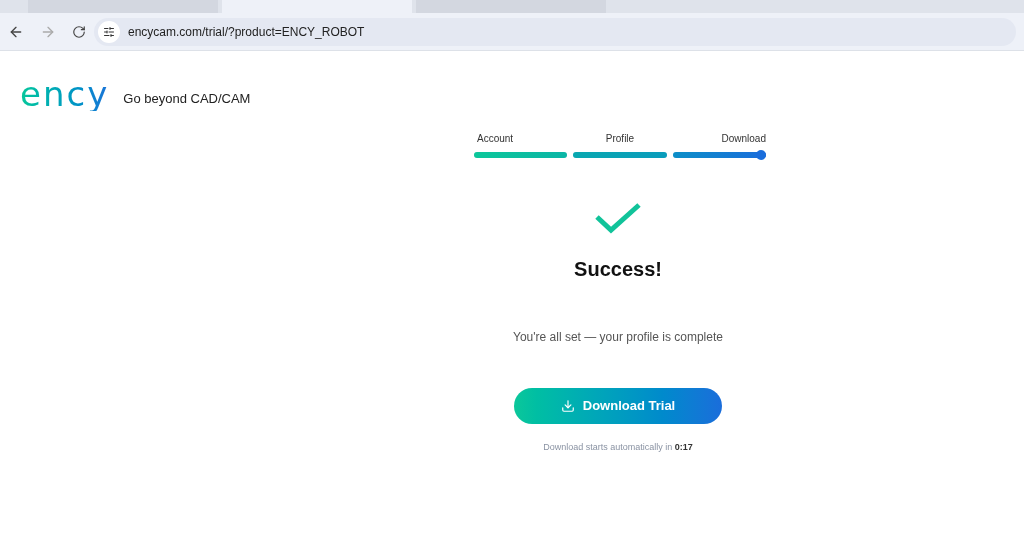 Image resolution: width=1024 pixels, height=542 pixels. I want to click on checkmark-icon, so click(618, 218).